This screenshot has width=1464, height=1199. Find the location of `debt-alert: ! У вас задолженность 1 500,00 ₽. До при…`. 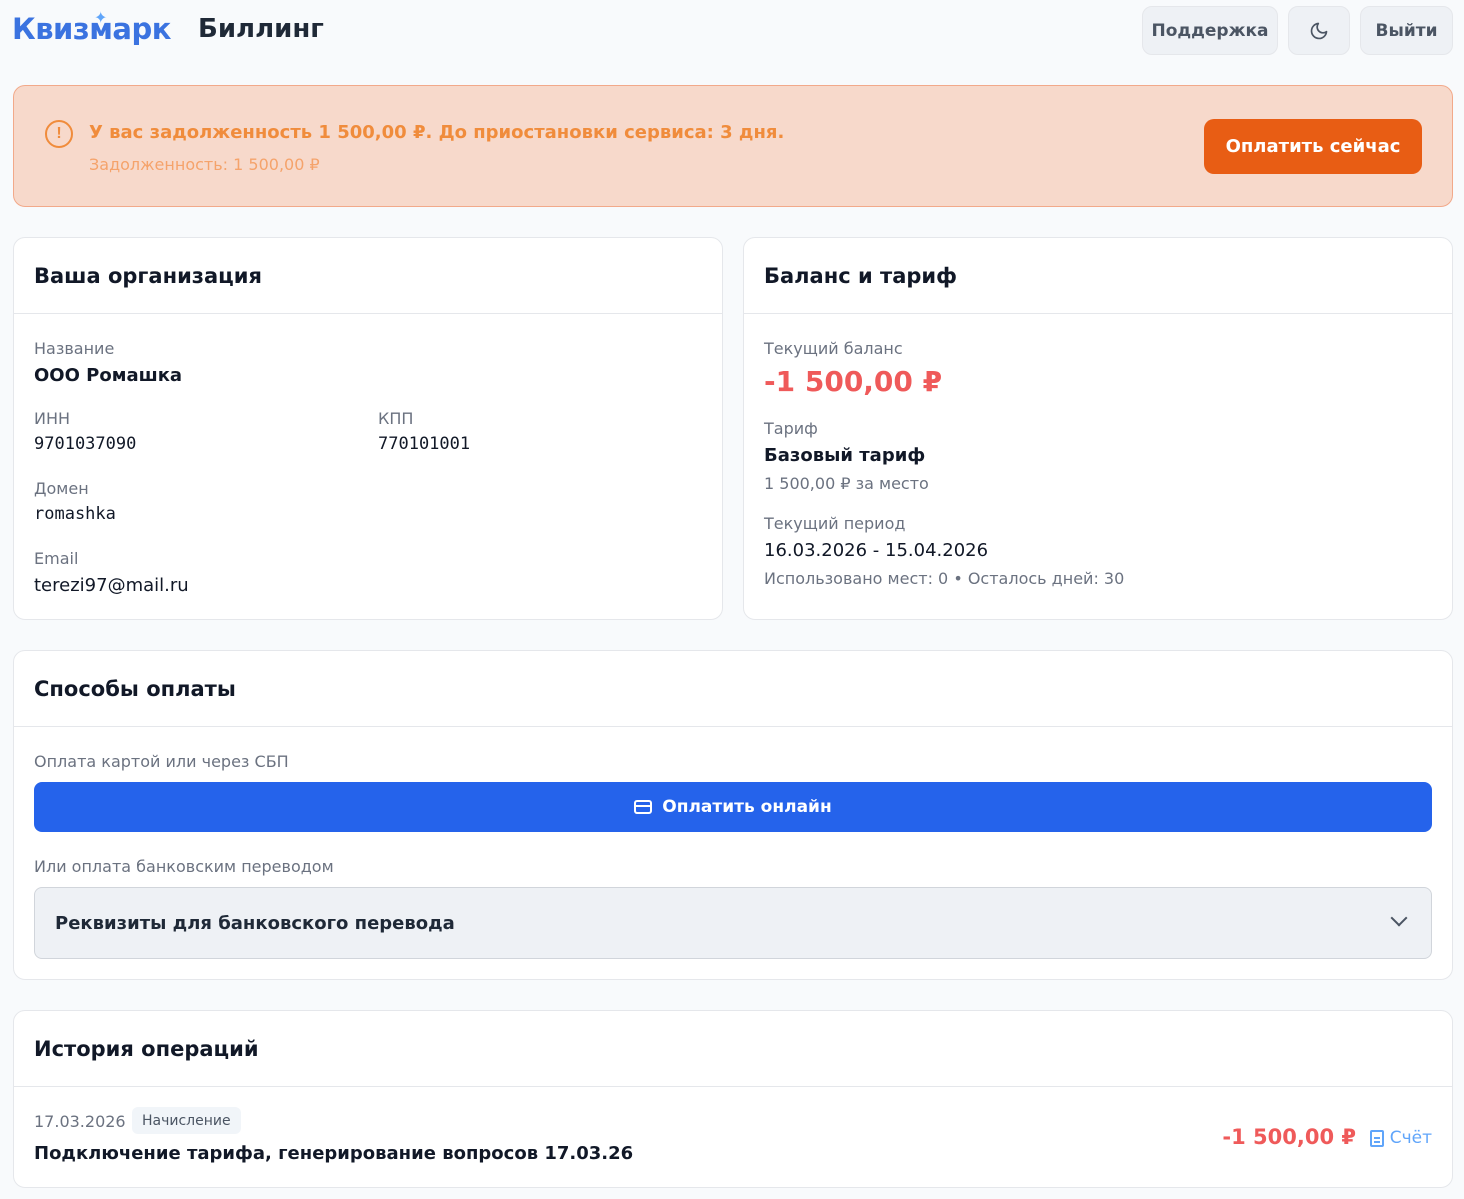

debt-alert: ! У вас задолженность 1 500,00 ₽. До при… is located at coordinates (733, 146).